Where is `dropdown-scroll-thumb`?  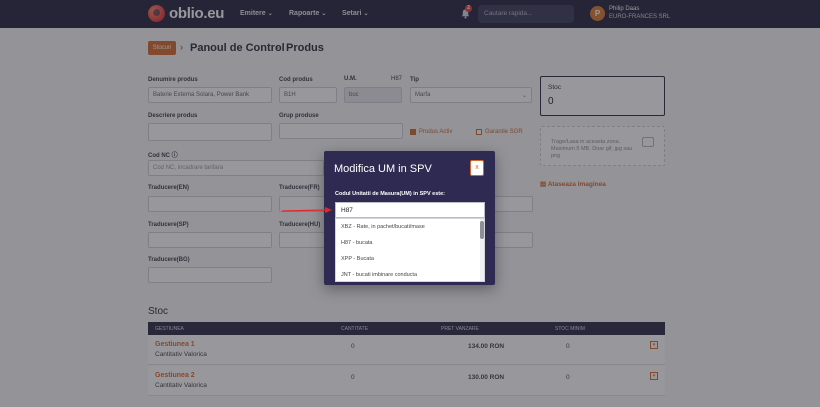
dropdown-scroll-thumb is located at coordinates (482, 230).